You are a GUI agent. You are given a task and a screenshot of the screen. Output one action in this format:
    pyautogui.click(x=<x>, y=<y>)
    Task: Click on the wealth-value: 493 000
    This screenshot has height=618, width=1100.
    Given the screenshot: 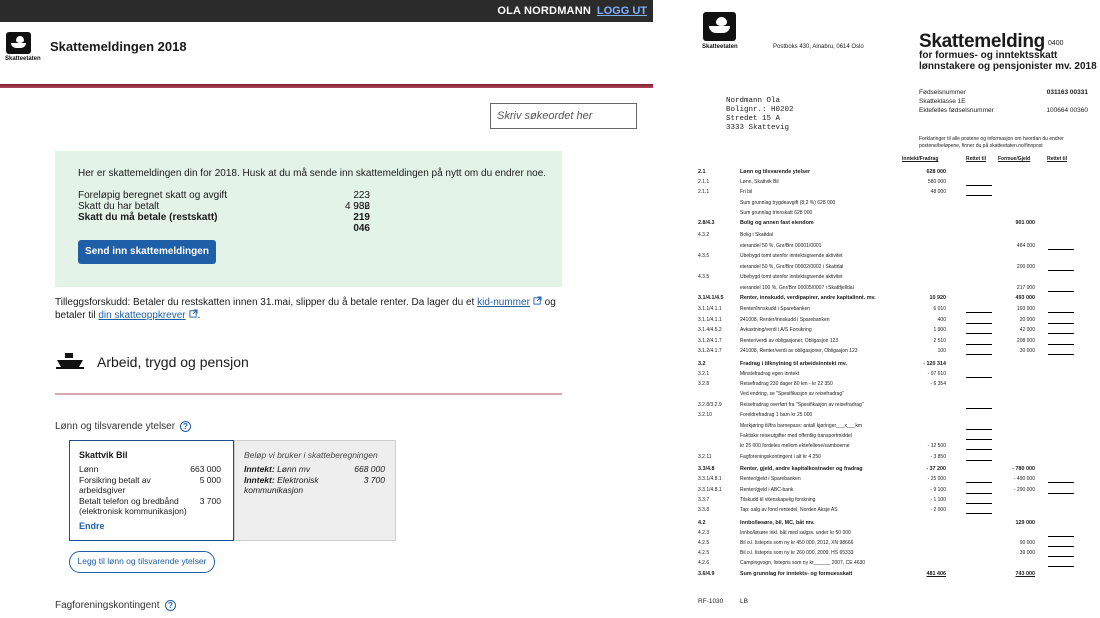 What is the action you would take?
    pyautogui.click(x=1025, y=298)
    